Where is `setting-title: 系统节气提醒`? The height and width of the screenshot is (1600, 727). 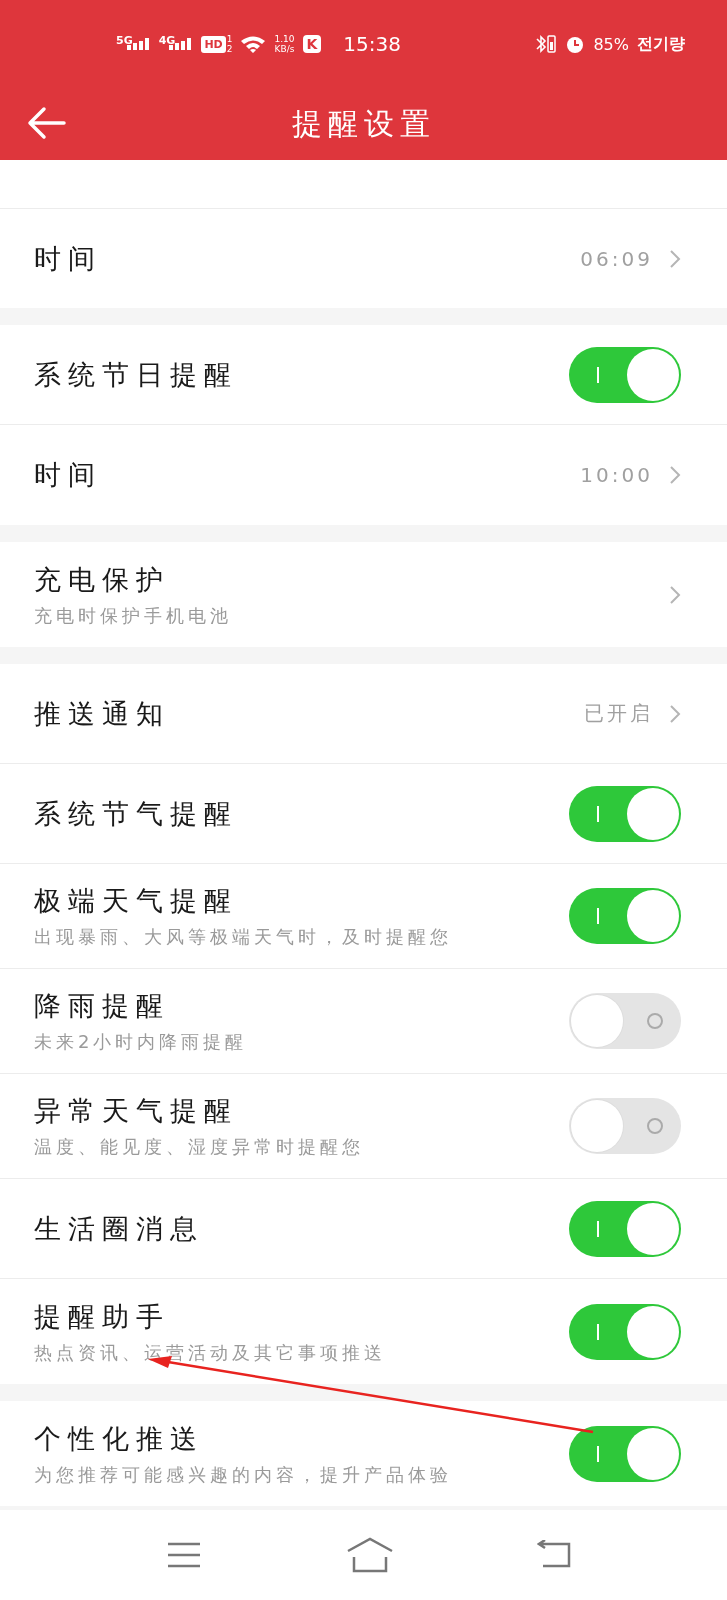 setting-title: 系统节气提醒 is located at coordinates (136, 813).